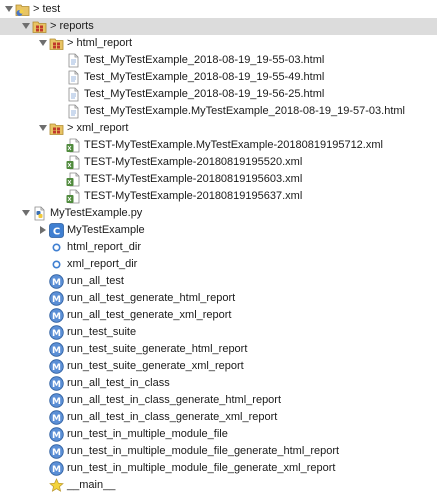 The width and height of the screenshot is (437, 495). Describe the element at coordinates (47, 8) in the screenshot. I see `tree-item-label: > test` at that location.